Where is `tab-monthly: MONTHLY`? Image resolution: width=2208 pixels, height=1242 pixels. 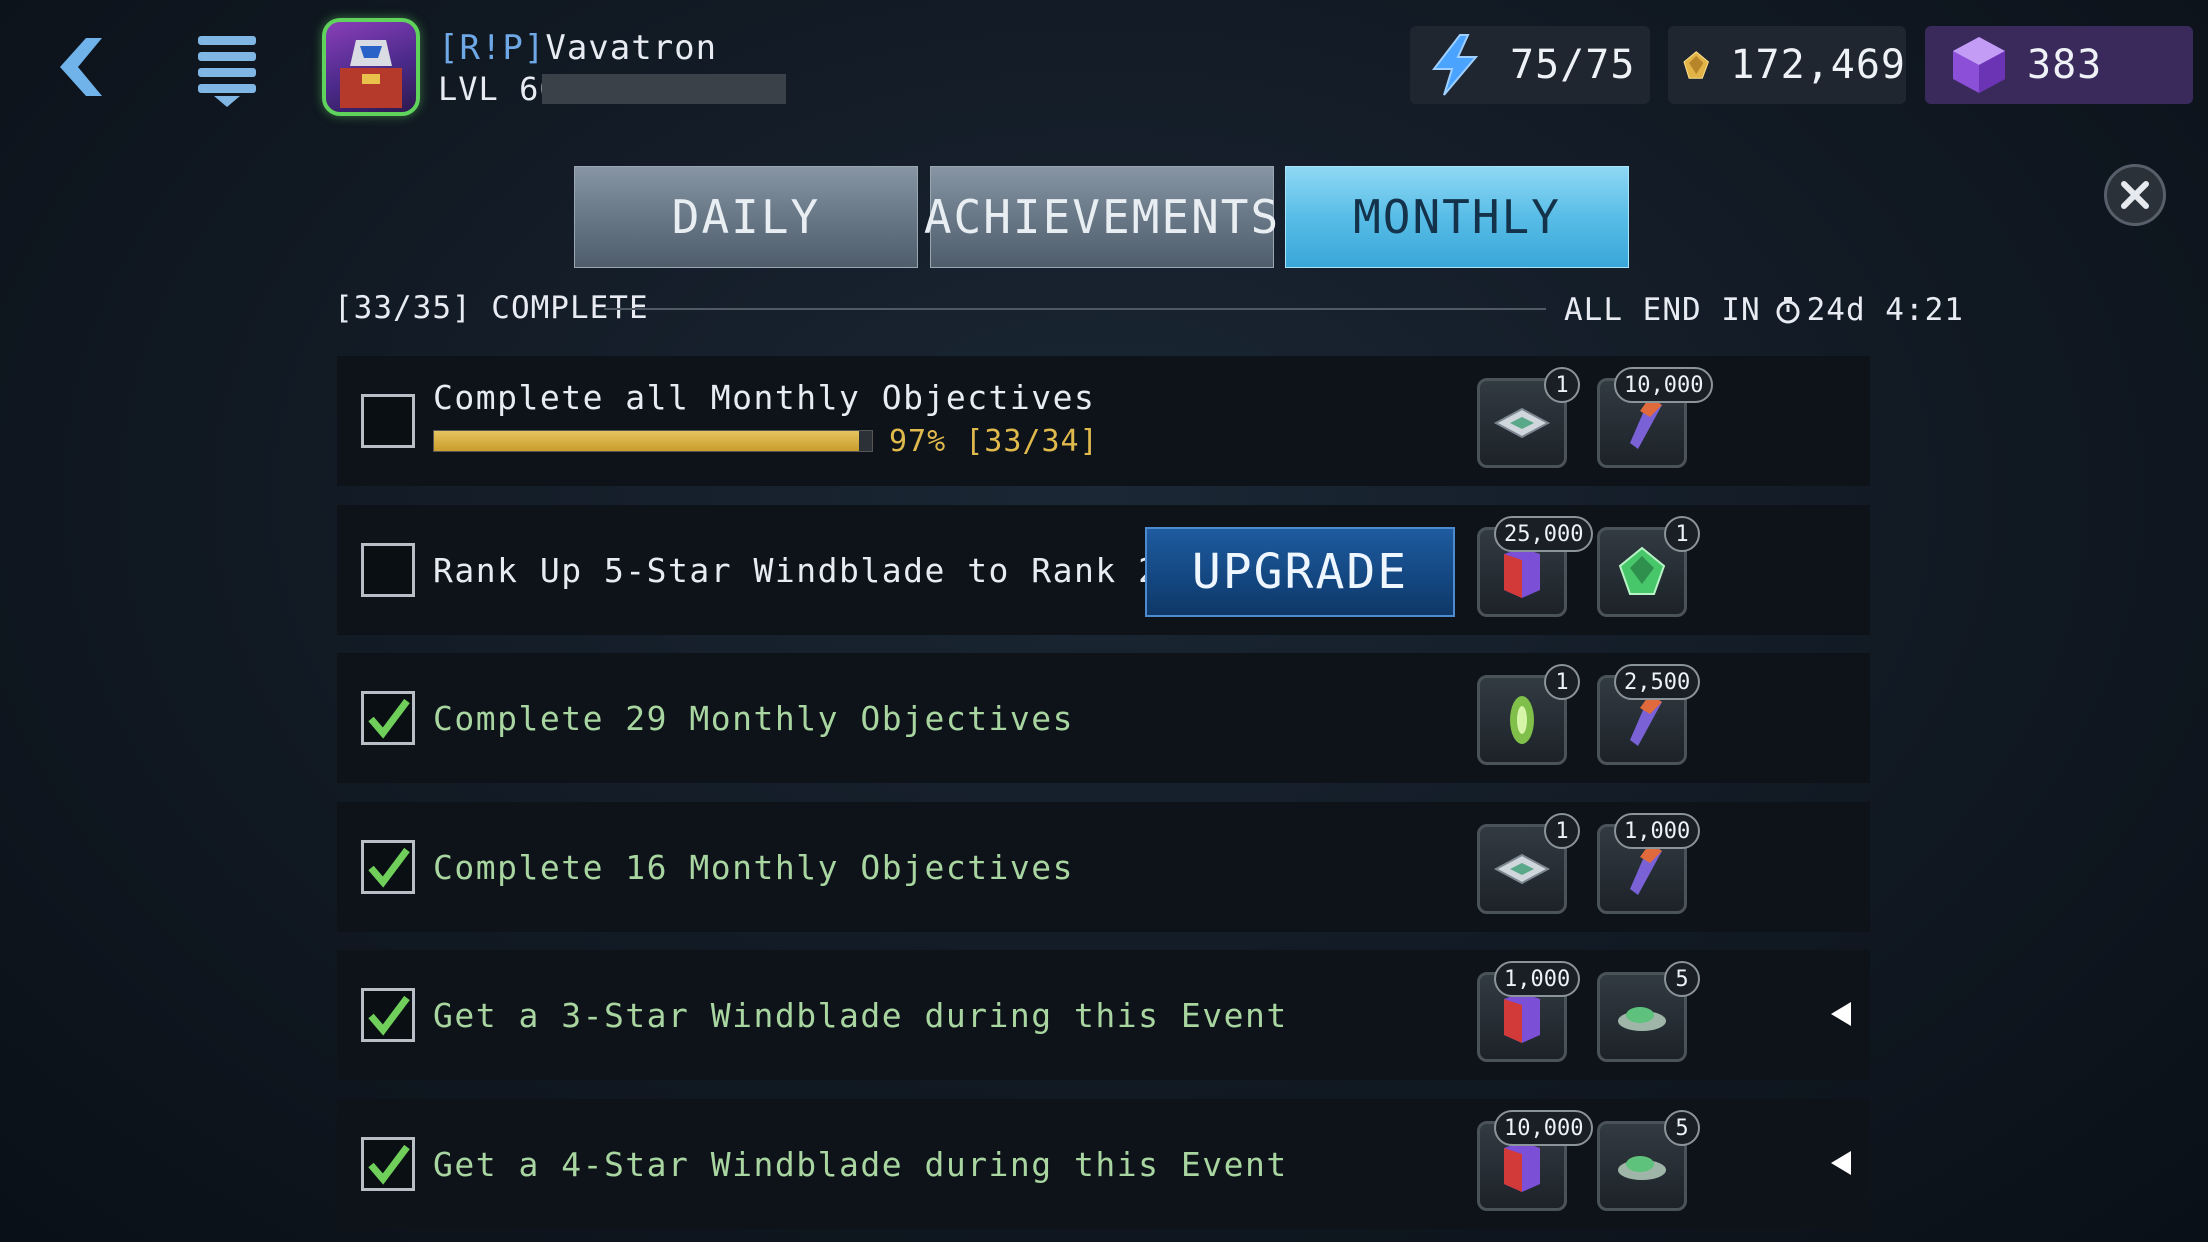
tab-monthly: MONTHLY is located at coordinates (1457, 217).